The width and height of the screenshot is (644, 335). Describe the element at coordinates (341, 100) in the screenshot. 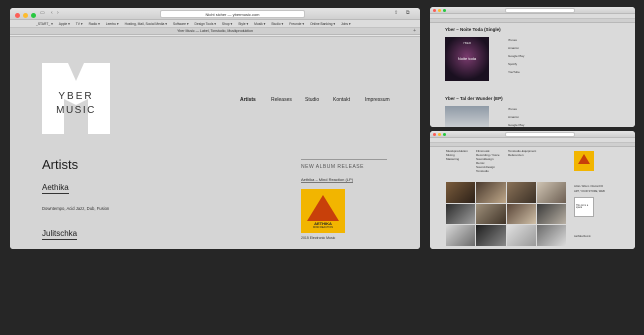

I see `nav-kontakt: Kontakt` at that location.